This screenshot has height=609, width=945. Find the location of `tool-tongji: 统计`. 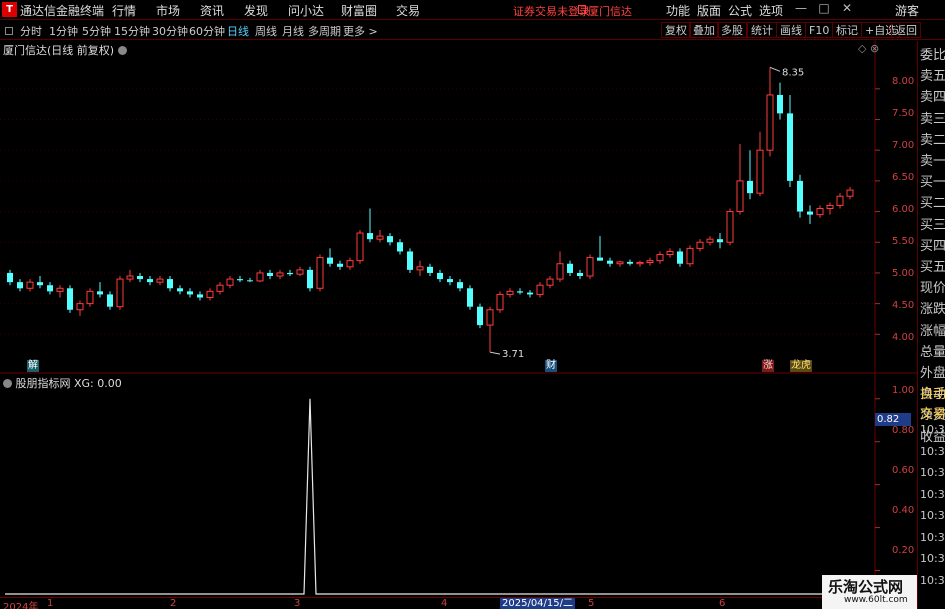

tool-tongji: 统计 is located at coordinates (762, 30).